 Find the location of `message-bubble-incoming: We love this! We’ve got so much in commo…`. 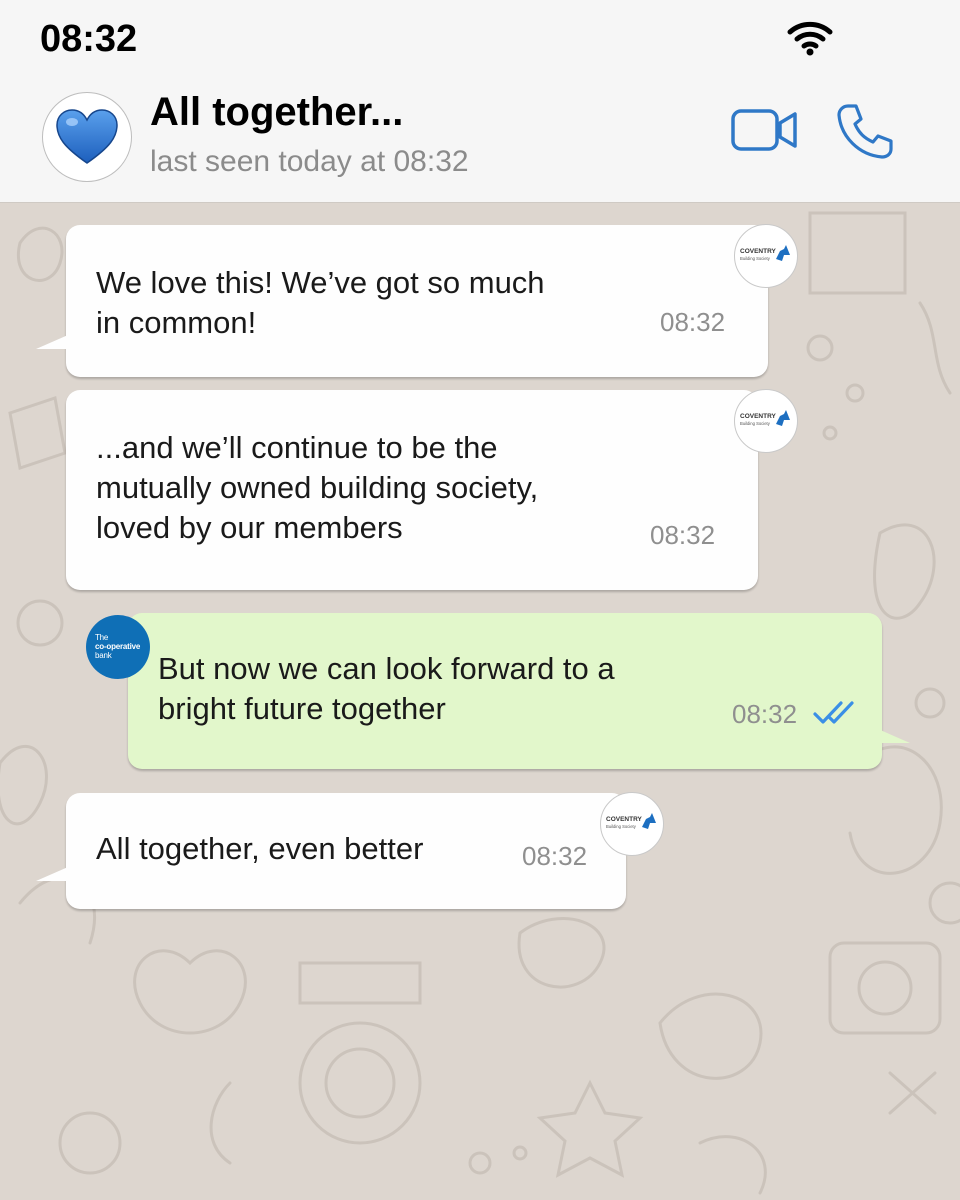

message-bubble-incoming: We love this! We’ve got so much in commo… is located at coordinates (417, 301).